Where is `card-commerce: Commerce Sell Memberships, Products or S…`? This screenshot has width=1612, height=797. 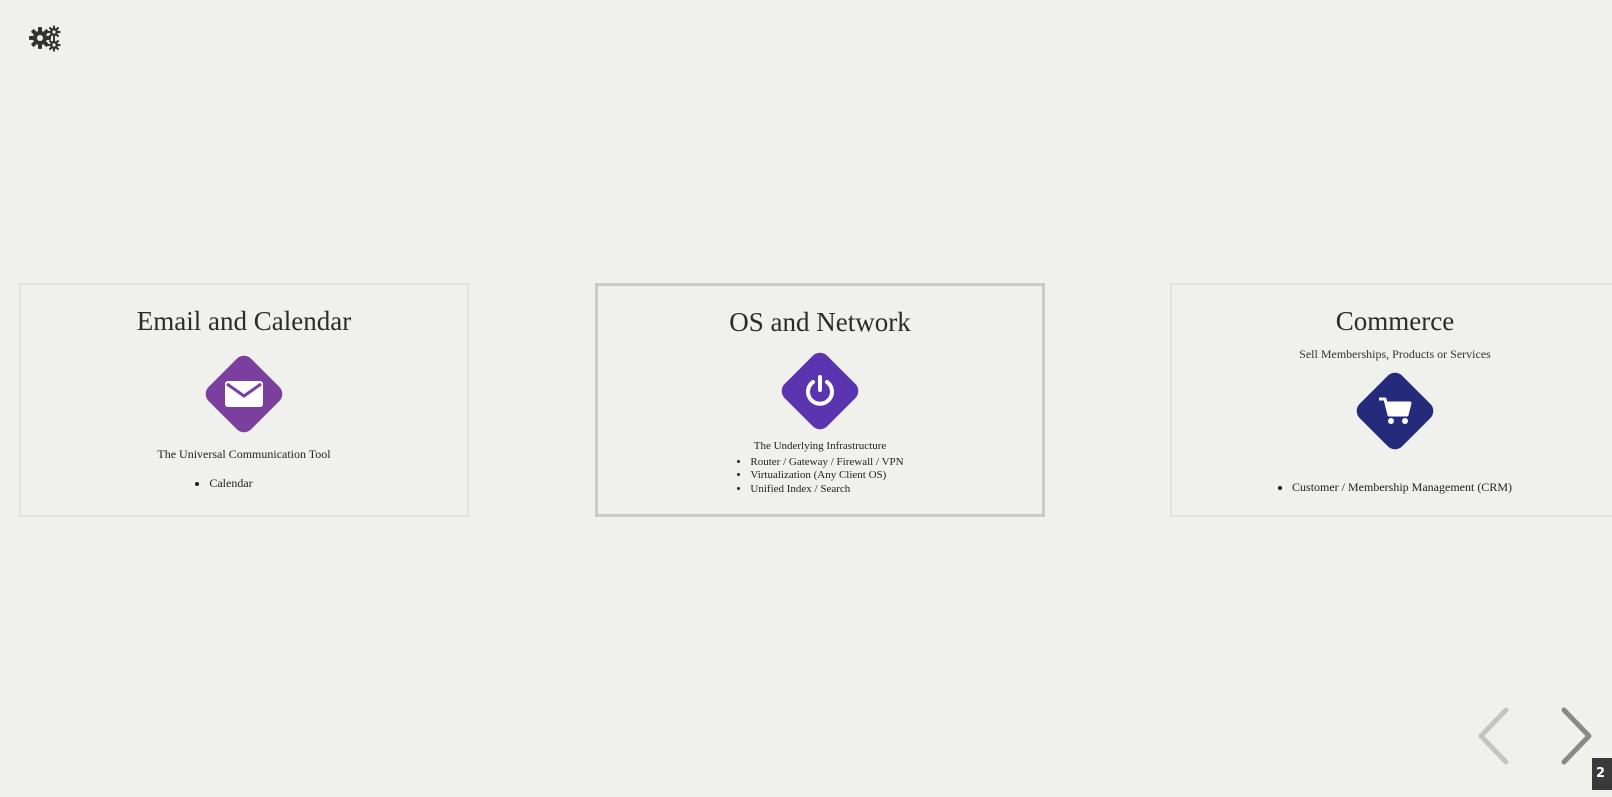
card-commerce: Commerce Sell Memberships, Products or S… is located at coordinates (1391, 400).